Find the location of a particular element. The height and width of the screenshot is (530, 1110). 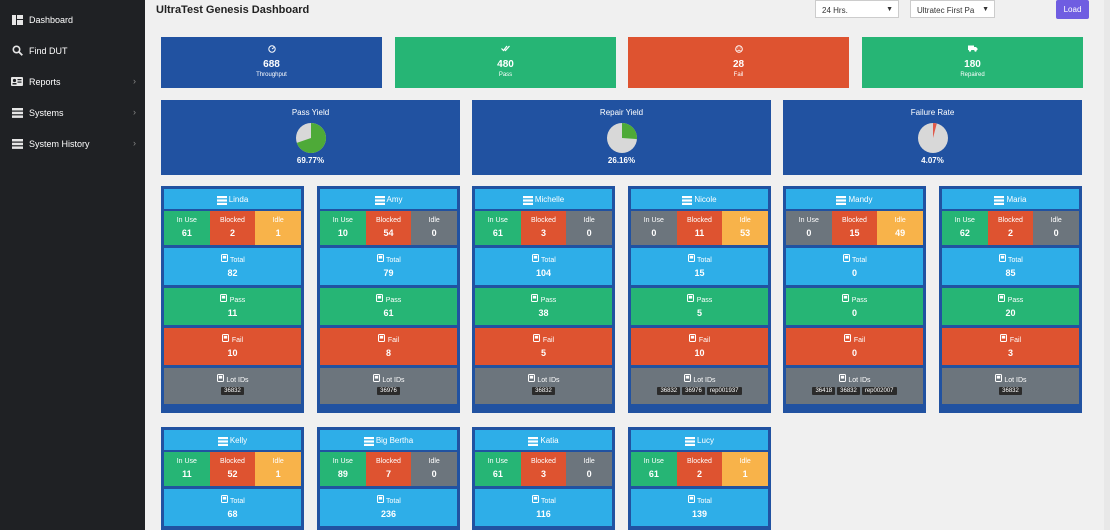

scrollbar is located at coordinates (1107, 265).